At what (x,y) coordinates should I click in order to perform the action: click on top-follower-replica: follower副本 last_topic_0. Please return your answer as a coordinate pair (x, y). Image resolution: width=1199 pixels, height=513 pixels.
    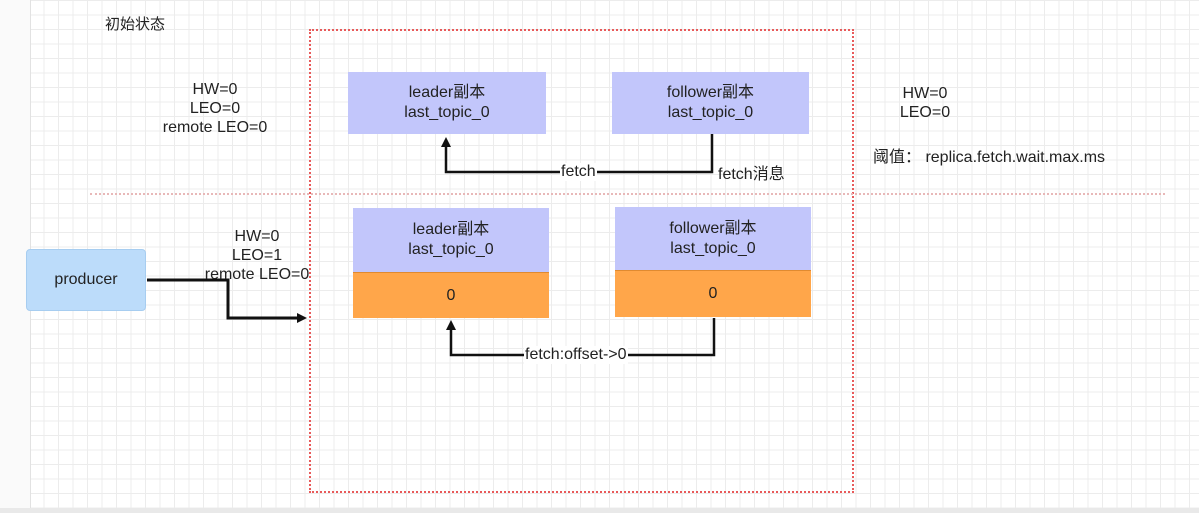
    Looking at the image, I should click on (710, 103).